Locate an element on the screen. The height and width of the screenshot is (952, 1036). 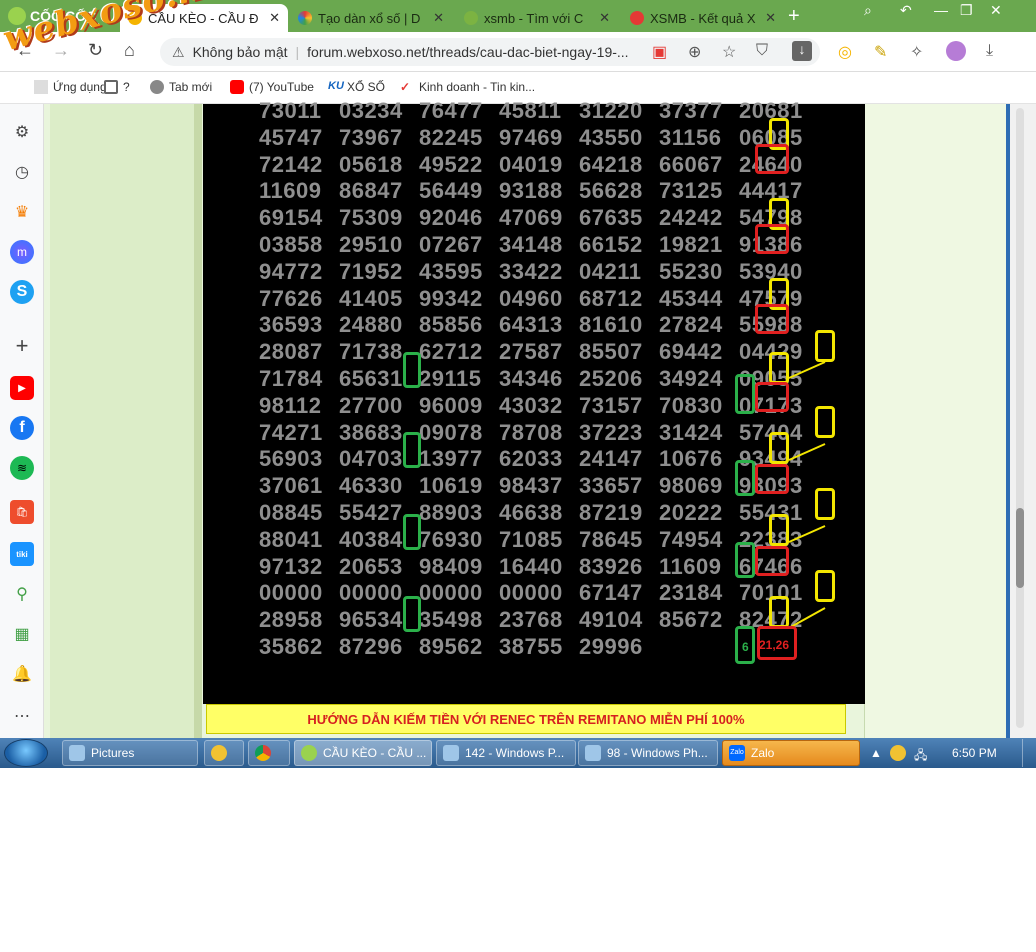
search-tabs-icon: ⌕ is located at coordinates (868, 10).